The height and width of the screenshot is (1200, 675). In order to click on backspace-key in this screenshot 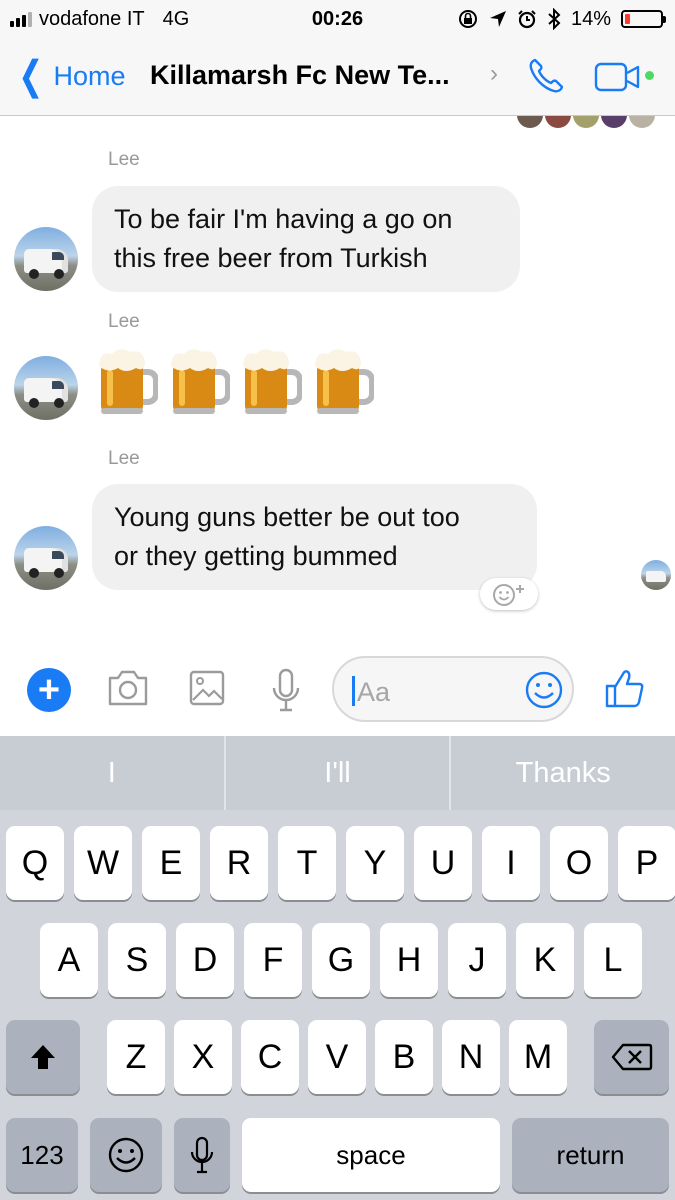, I will do `click(631, 1057)`.